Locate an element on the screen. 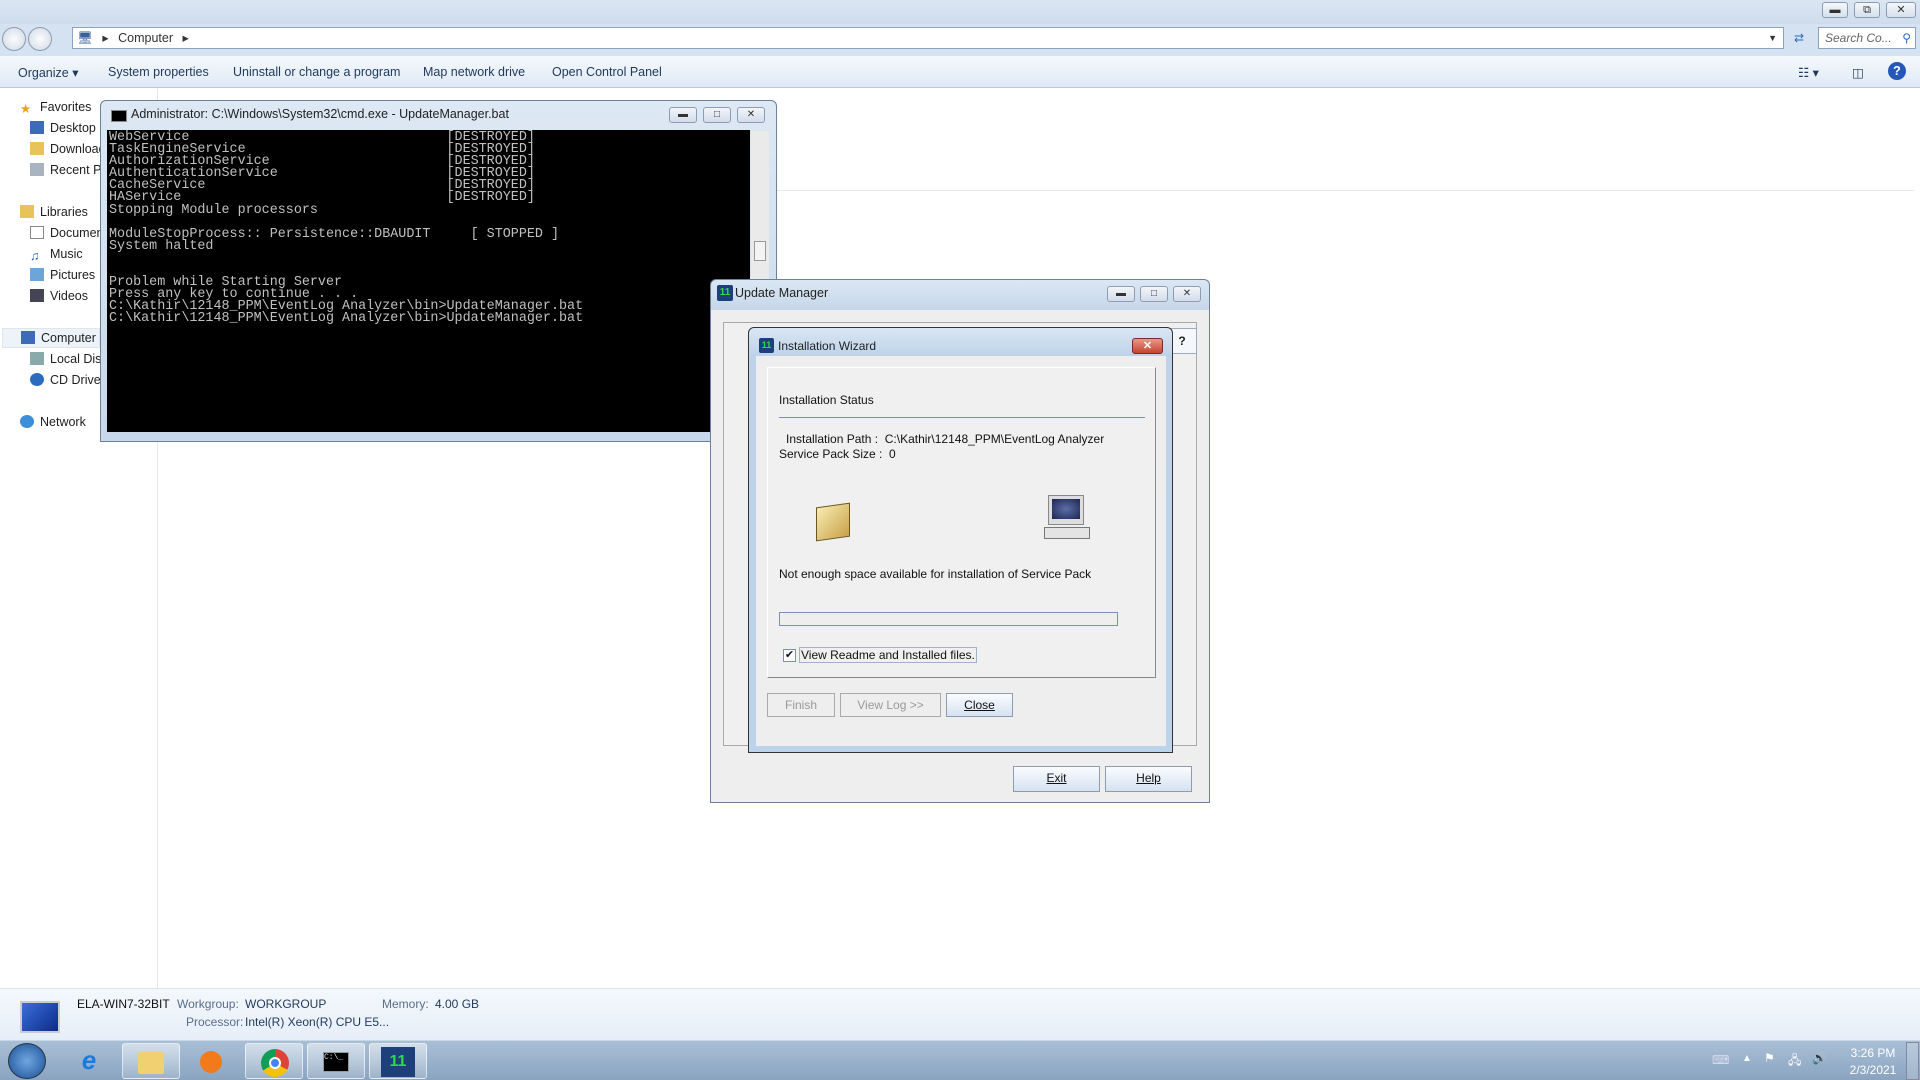 This screenshot has height=1080, width=1920. update-manager-taskbar-button: 11 is located at coordinates (398, 1061).